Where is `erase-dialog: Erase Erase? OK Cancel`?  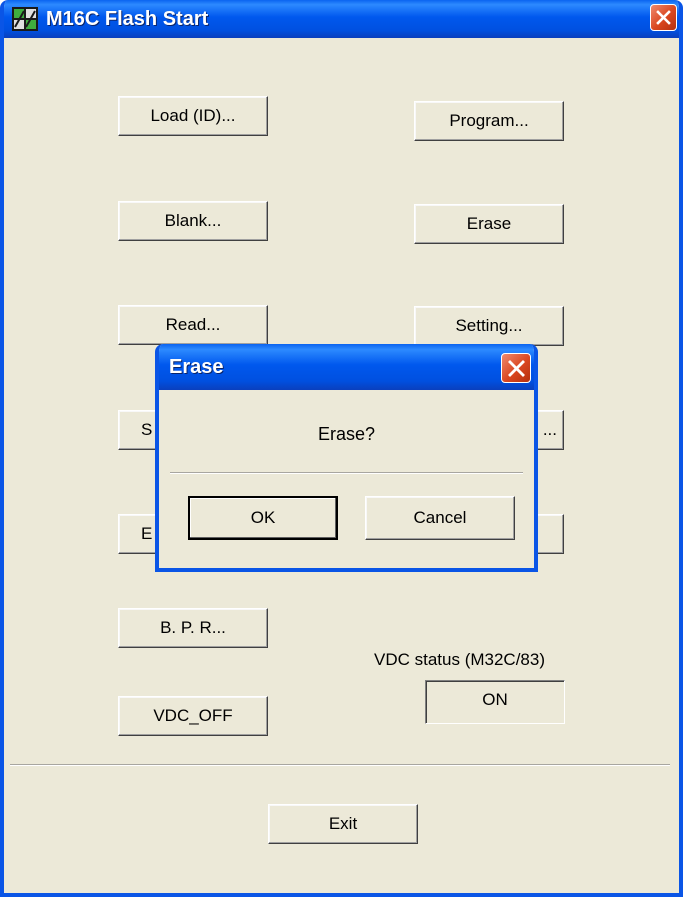 erase-dialog: Erase Erase? OK Cancel is located at coordinates (346, 458).